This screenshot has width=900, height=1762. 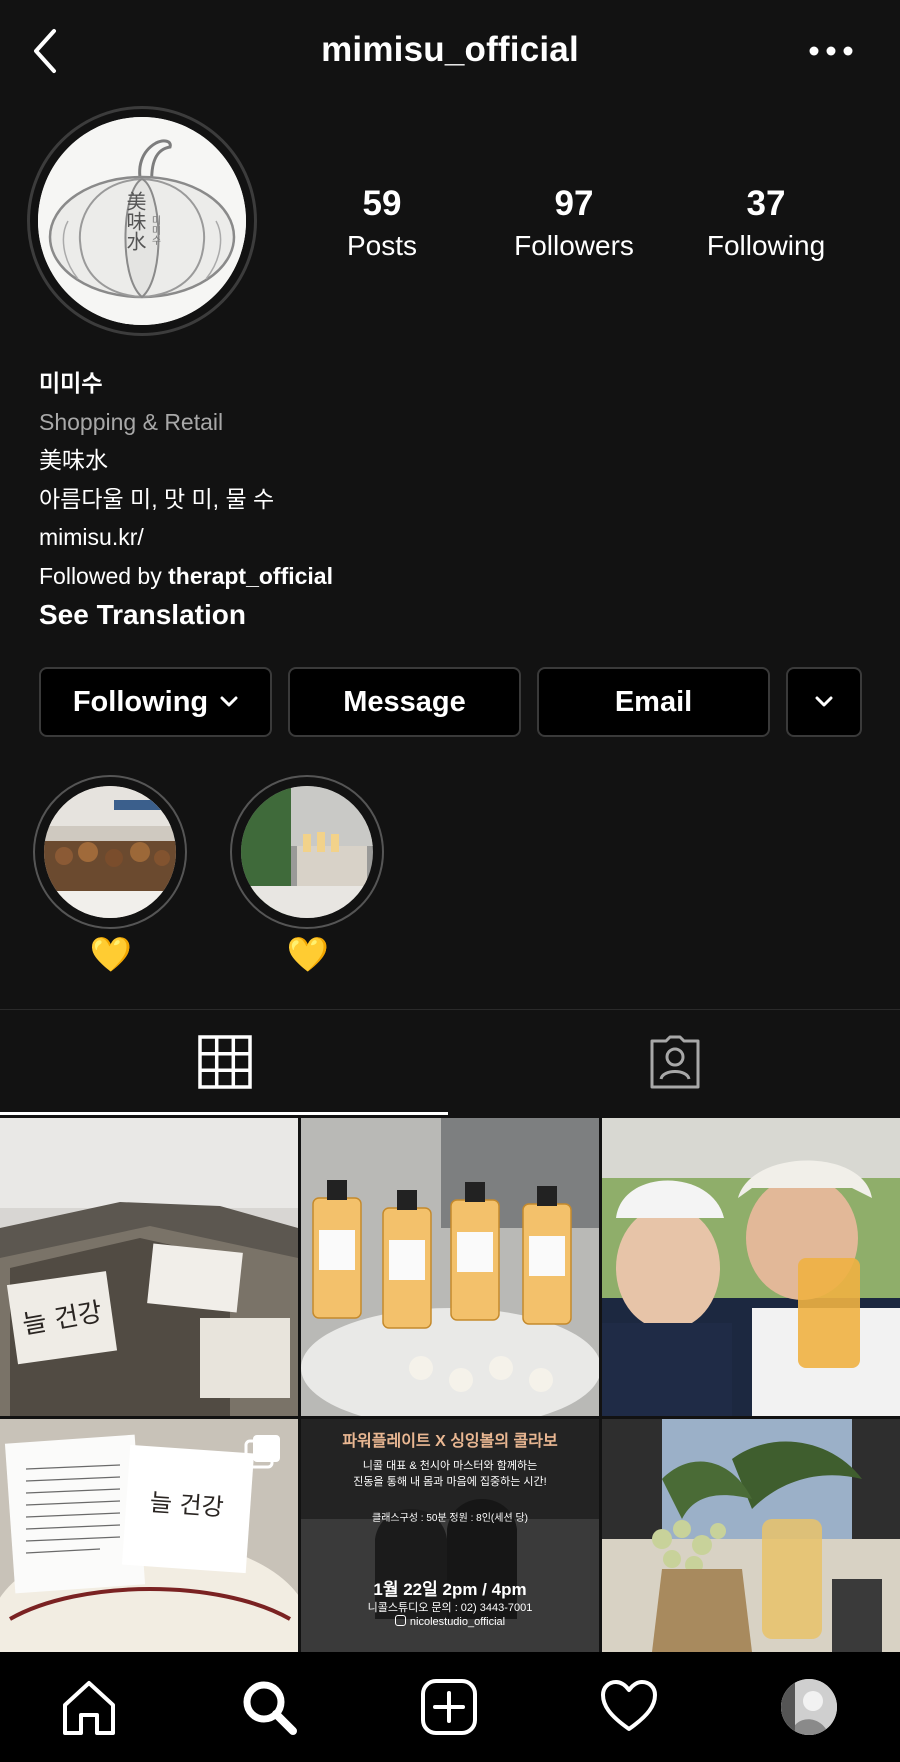 I want to click on carousel-icon, so click(x=262, y=1452).